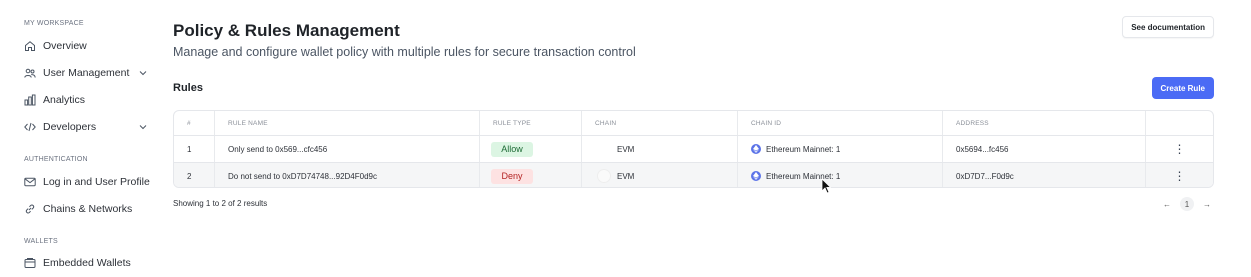  What do you see at coordinates (1182, 88) in the screenshot?
I see `create-rule-button: Create Rule` at bounding box center [1182, 88].